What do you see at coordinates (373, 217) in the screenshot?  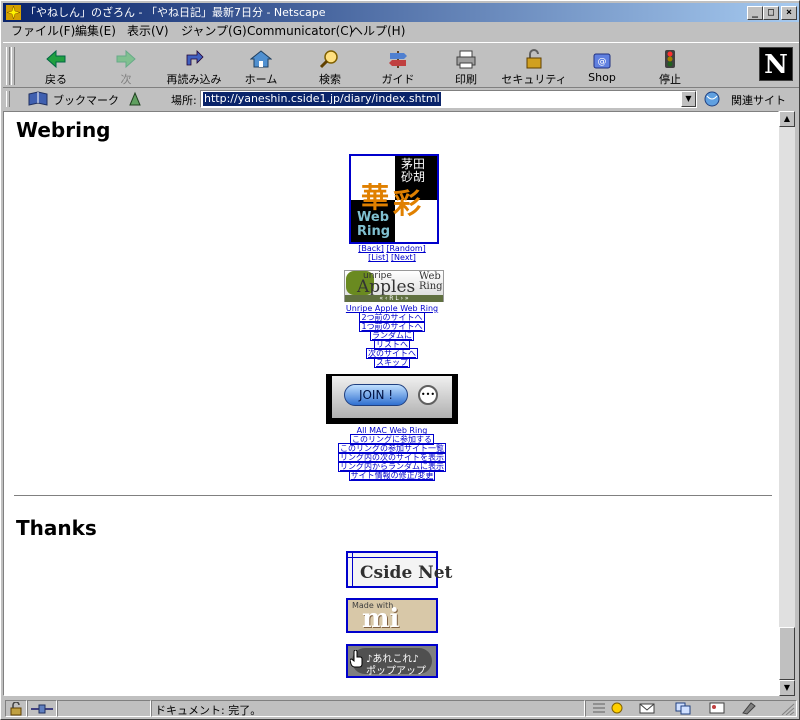 I see `banner1-web: Web` at bounding box center [373, 217].